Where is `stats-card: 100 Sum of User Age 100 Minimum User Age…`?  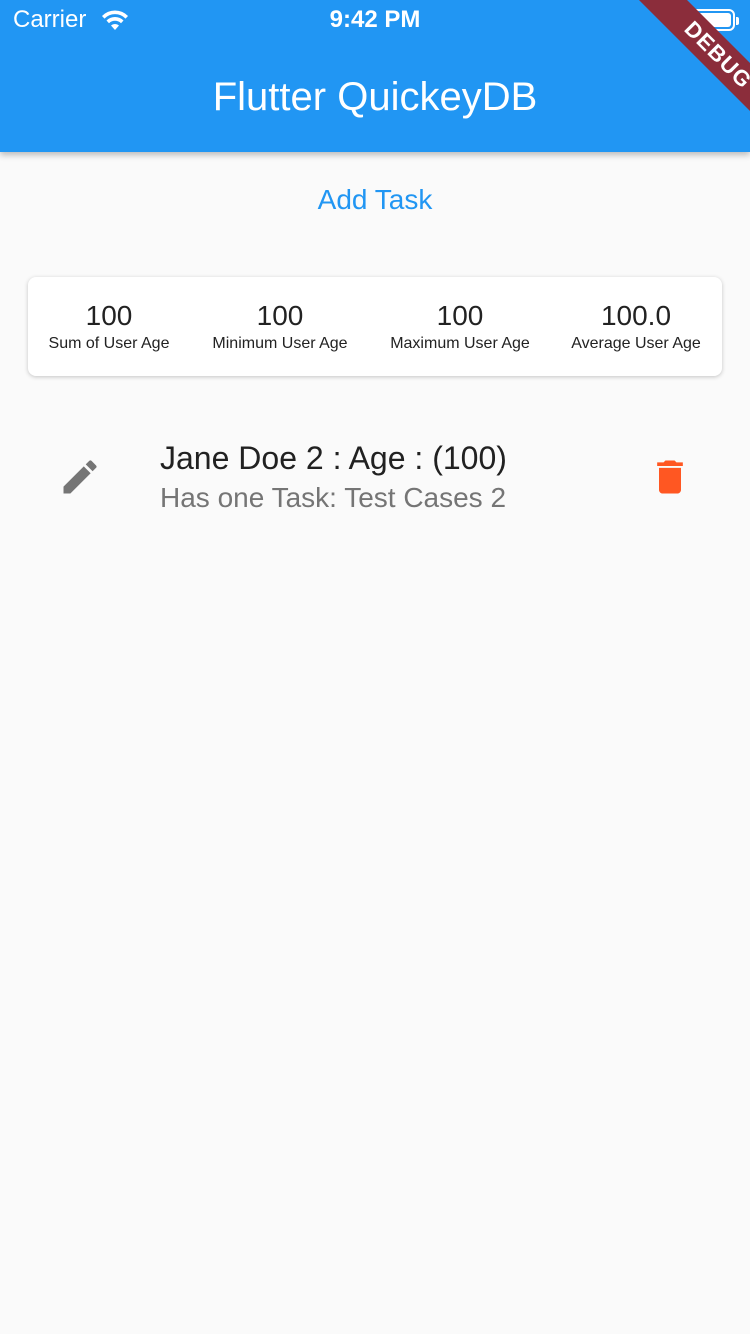
stats-card: 100 Sum of User Age 100 Minimum User Age… is located at coordinates (375, 326).